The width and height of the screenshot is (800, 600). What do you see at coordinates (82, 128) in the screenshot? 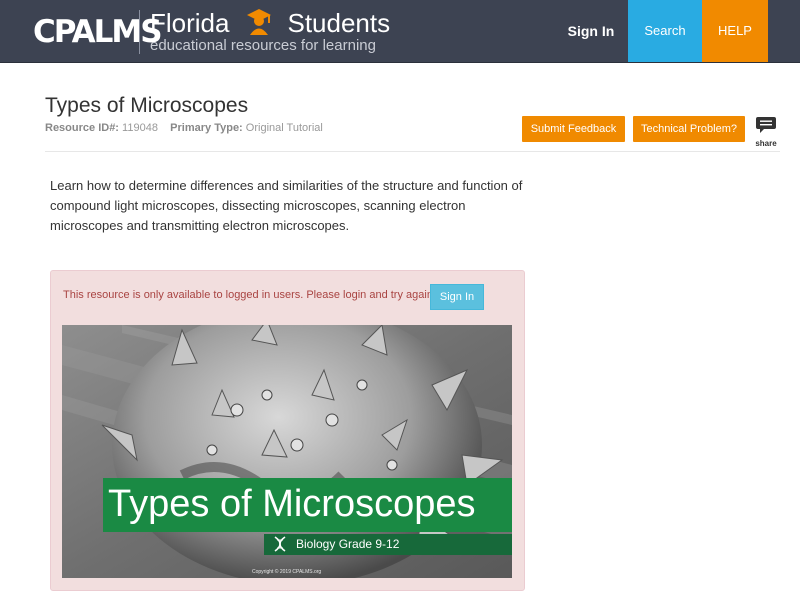
I see `resource-id-label: Resource ID#:` at bounding box center [82, 128].